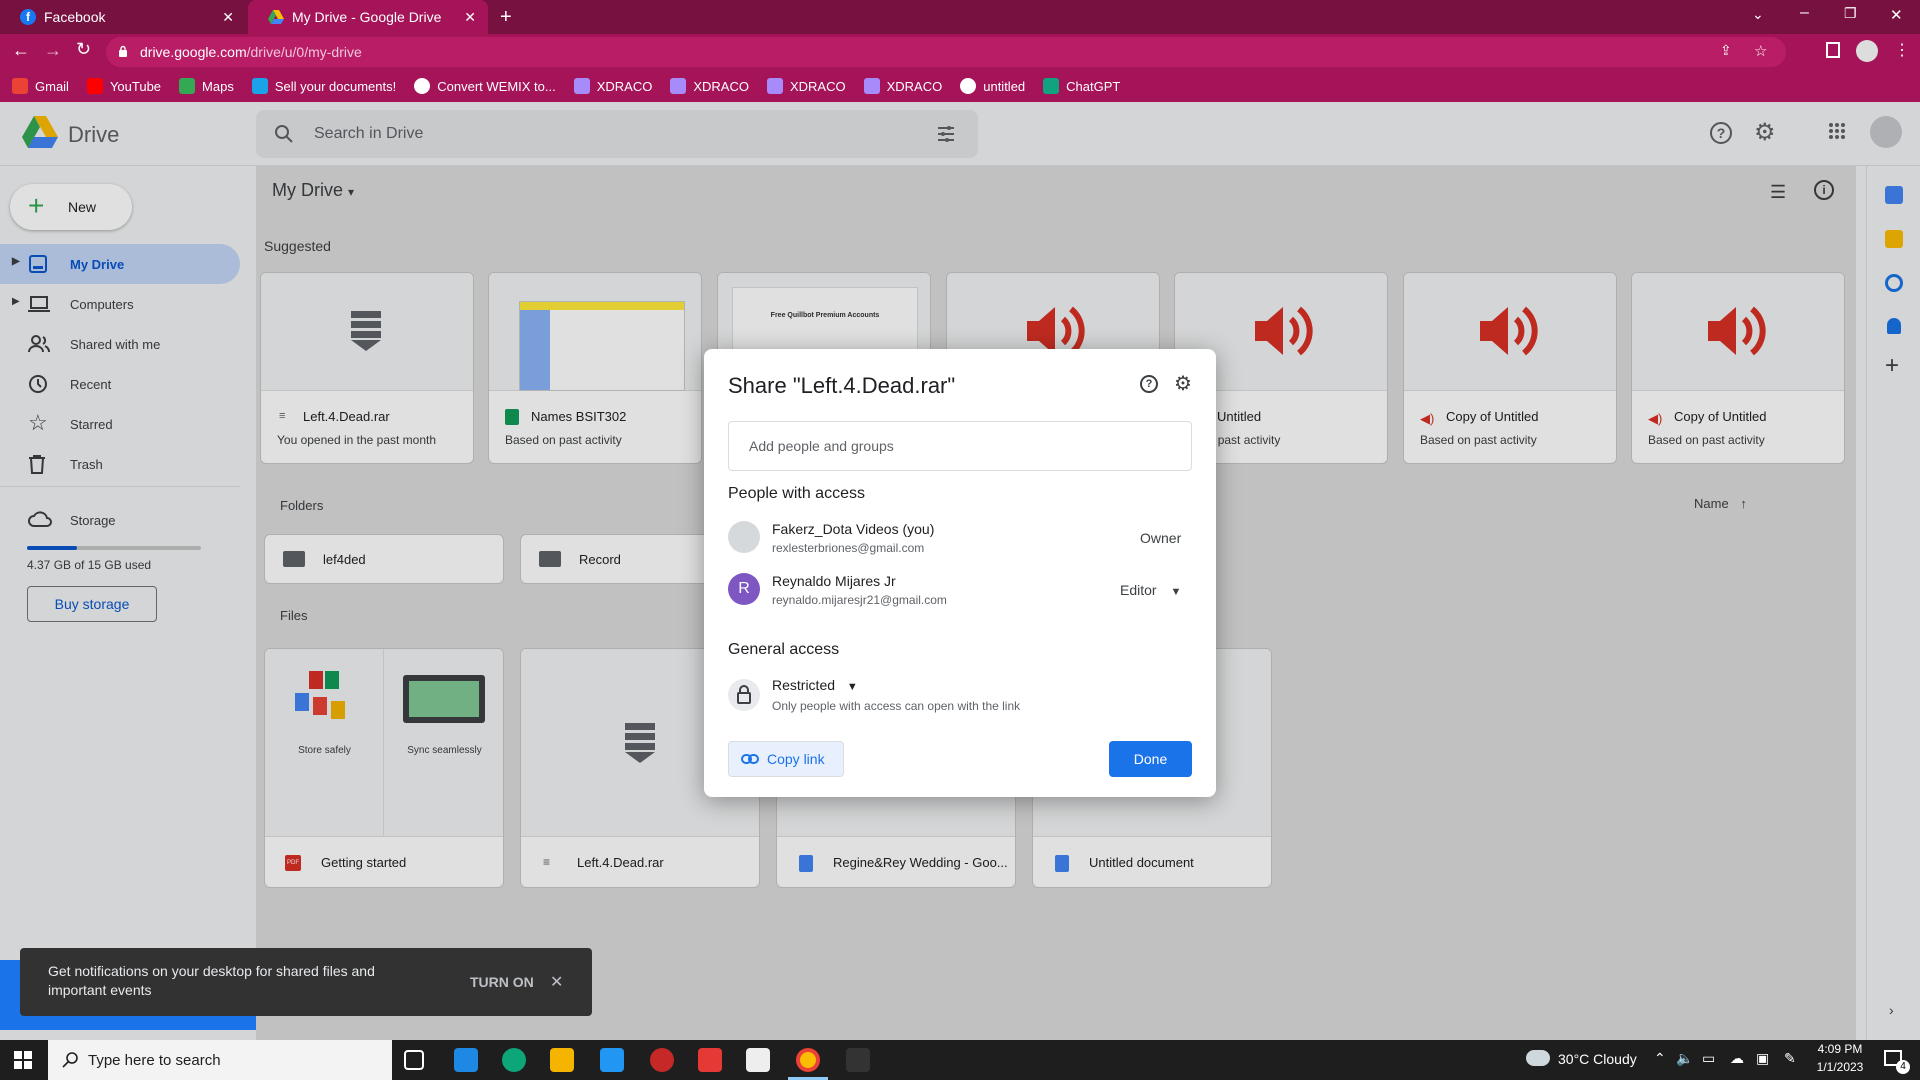 Image resolution: width=1920 pixels, height=1080 pixels. I want to click on add-people-input: Add people and groups, so click(960, 446).